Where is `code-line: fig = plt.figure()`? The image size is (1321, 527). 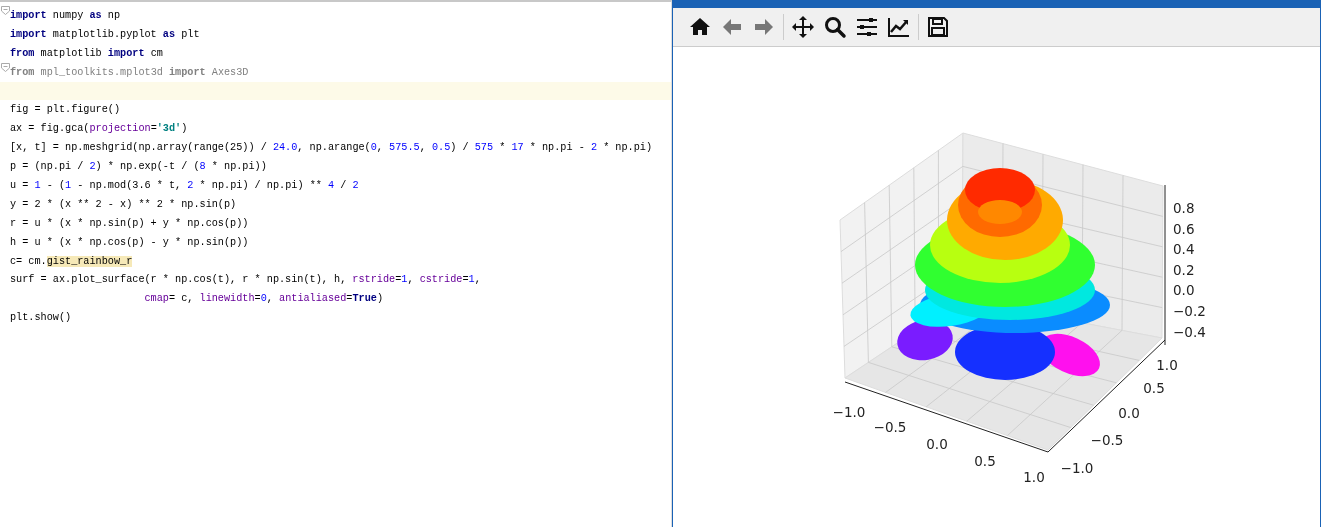
code-line: fig = plt.figure() is located at coordinates (65, 110).